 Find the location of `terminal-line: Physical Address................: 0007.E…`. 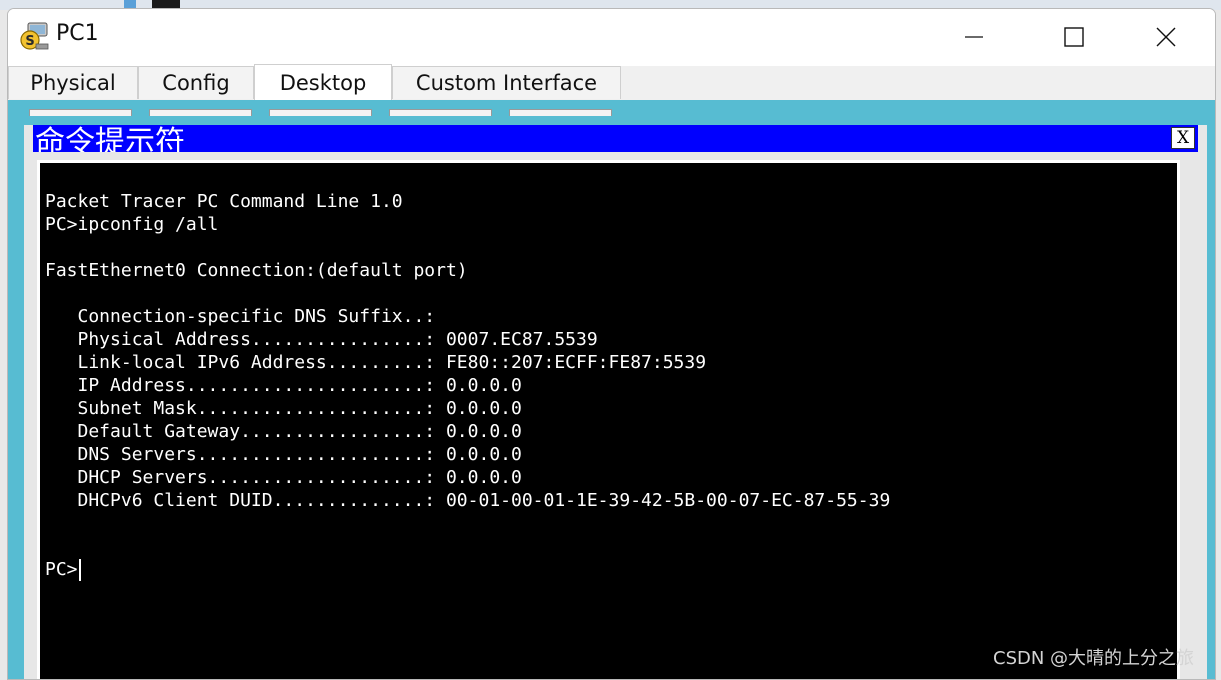

terminal-line: Physical Address................: 0007.E… is located at coordinates (321, 339).